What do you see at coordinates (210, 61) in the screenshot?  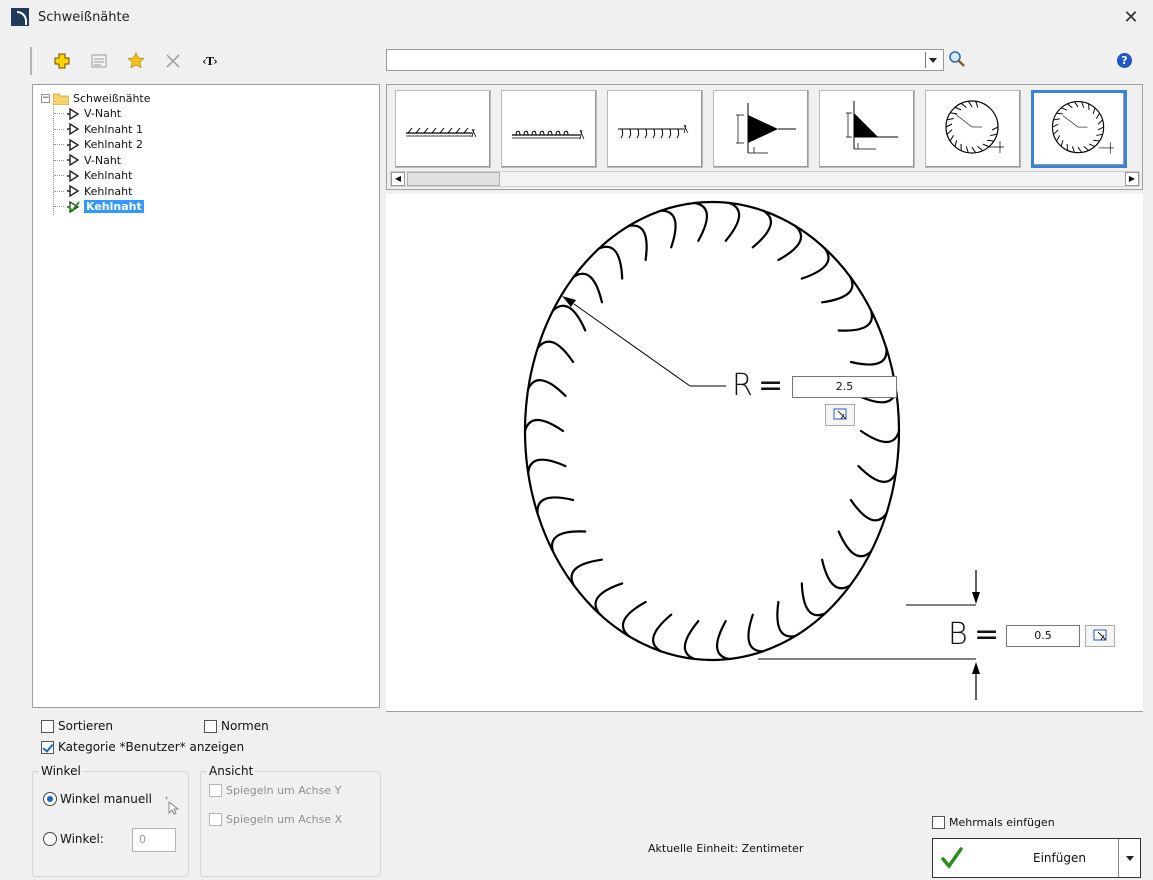 I see `text-tag-button: ‹T›` at bounding box center [210, 61].